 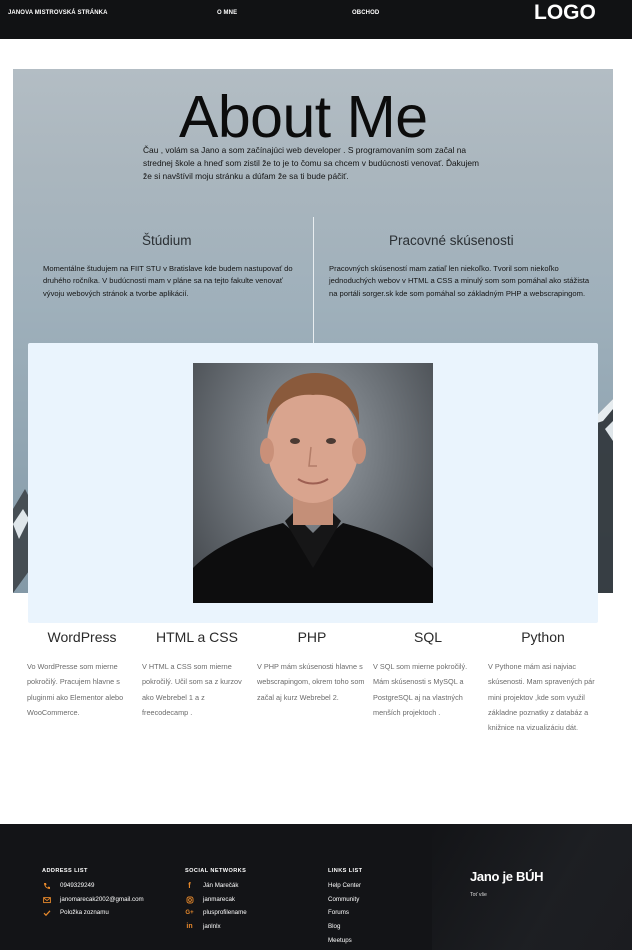 What do you see at coordinates (345, 889) in the screenshot?
I see `link-help-center: Help Center` at bounding box center [345, 889].